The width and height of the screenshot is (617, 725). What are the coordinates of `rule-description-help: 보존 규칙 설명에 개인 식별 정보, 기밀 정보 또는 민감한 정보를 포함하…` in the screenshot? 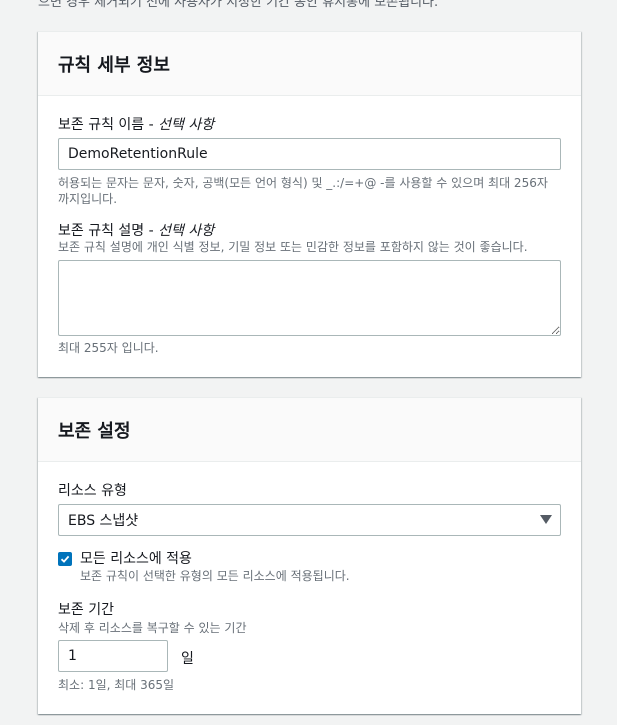 It's located at (293, 247).